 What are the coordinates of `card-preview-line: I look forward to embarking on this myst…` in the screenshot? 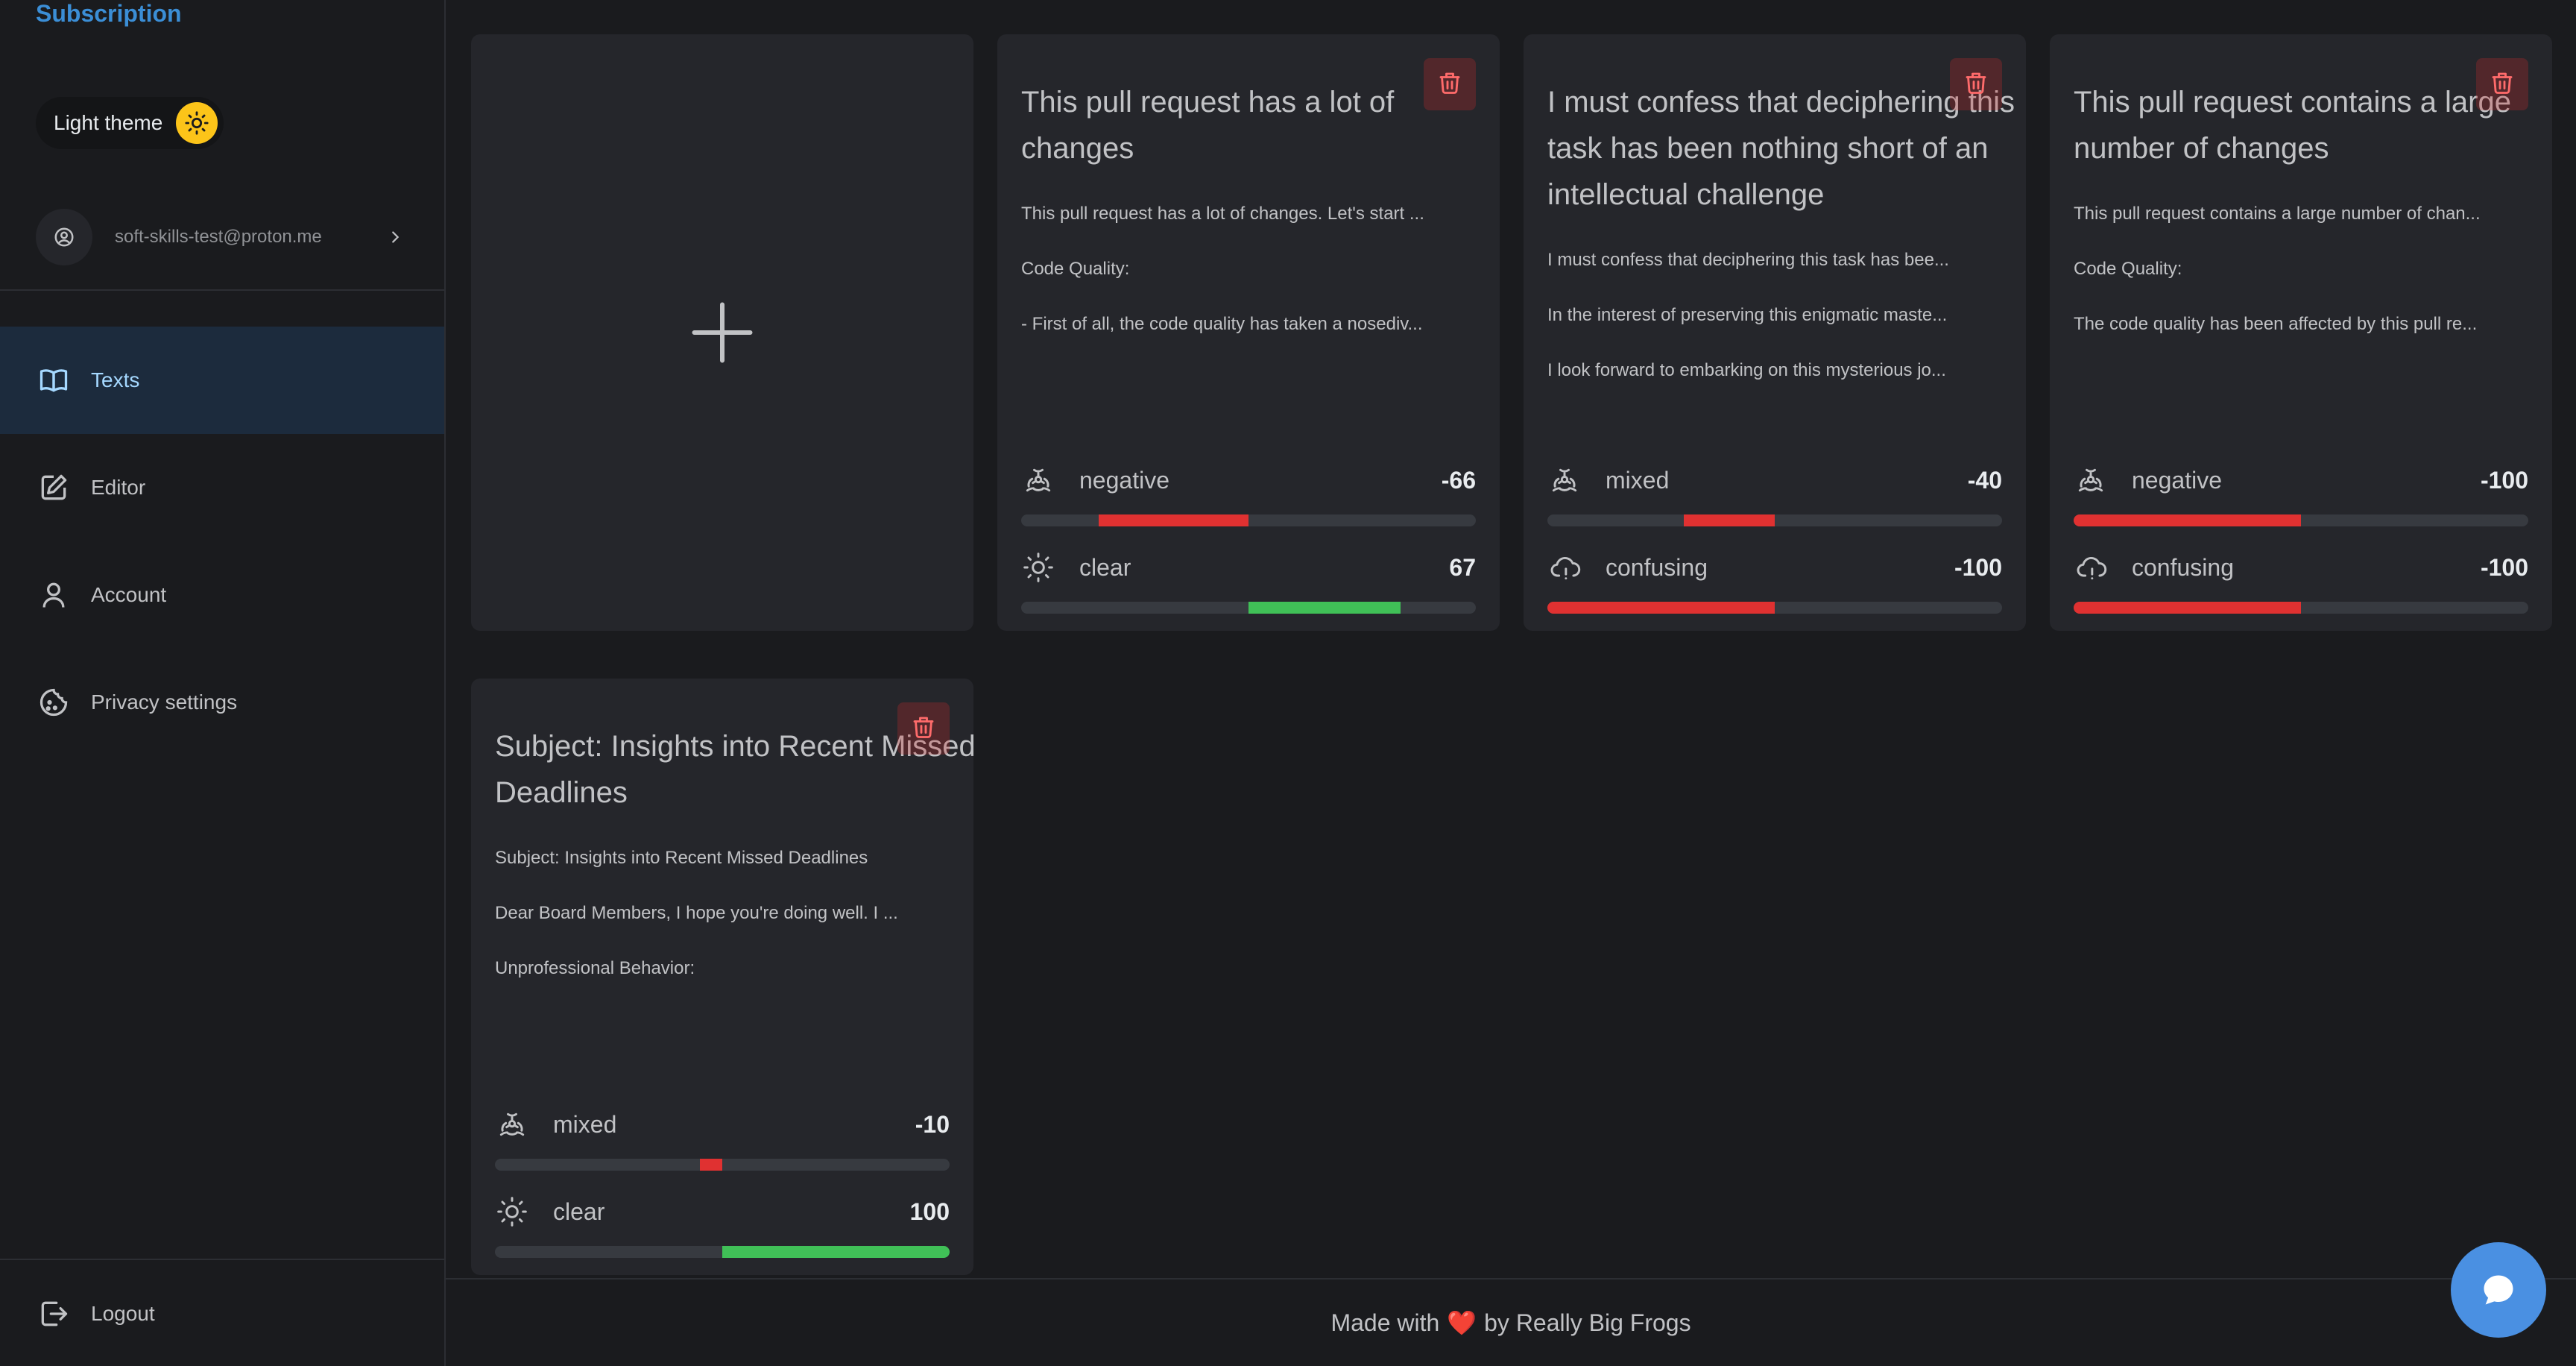 It's located at (1747, 370).